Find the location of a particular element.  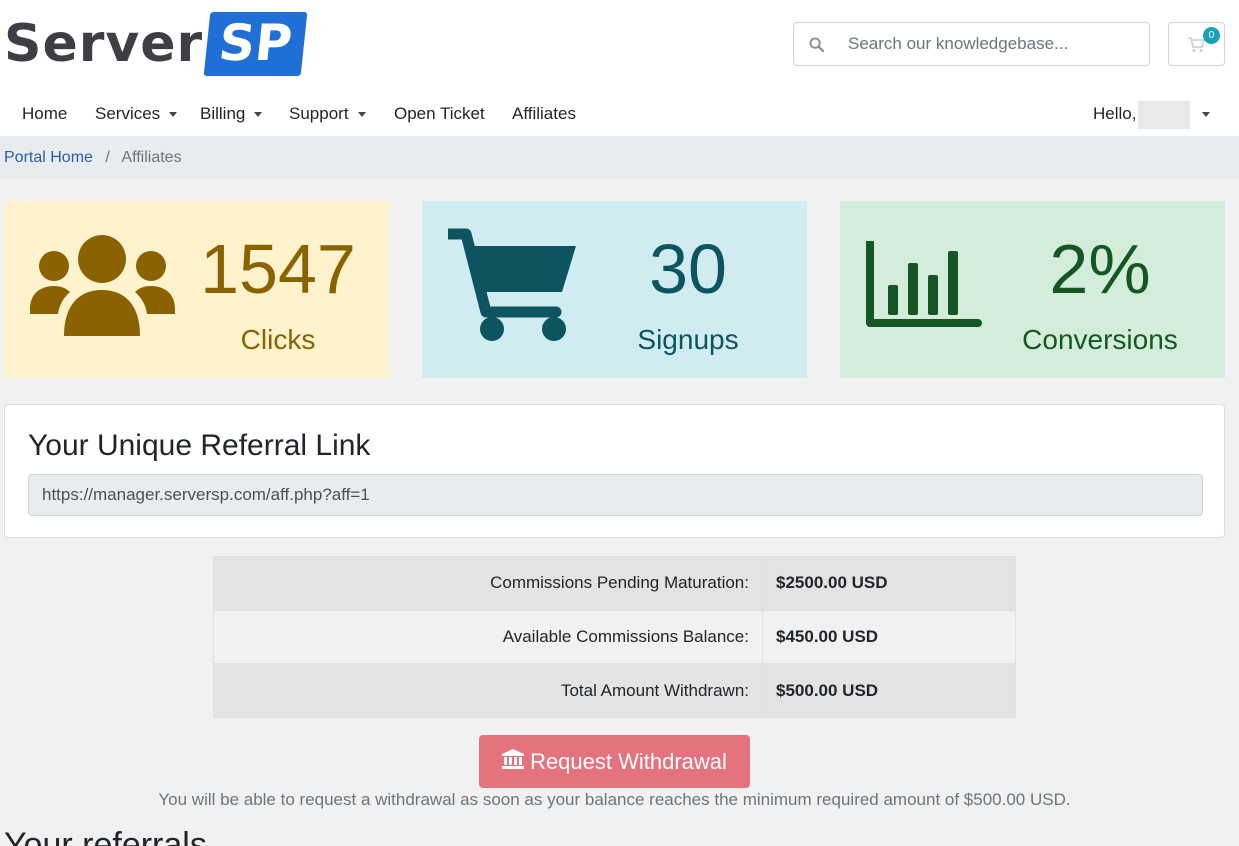

nav-billing: Billing is located at coordinates (231, 114).